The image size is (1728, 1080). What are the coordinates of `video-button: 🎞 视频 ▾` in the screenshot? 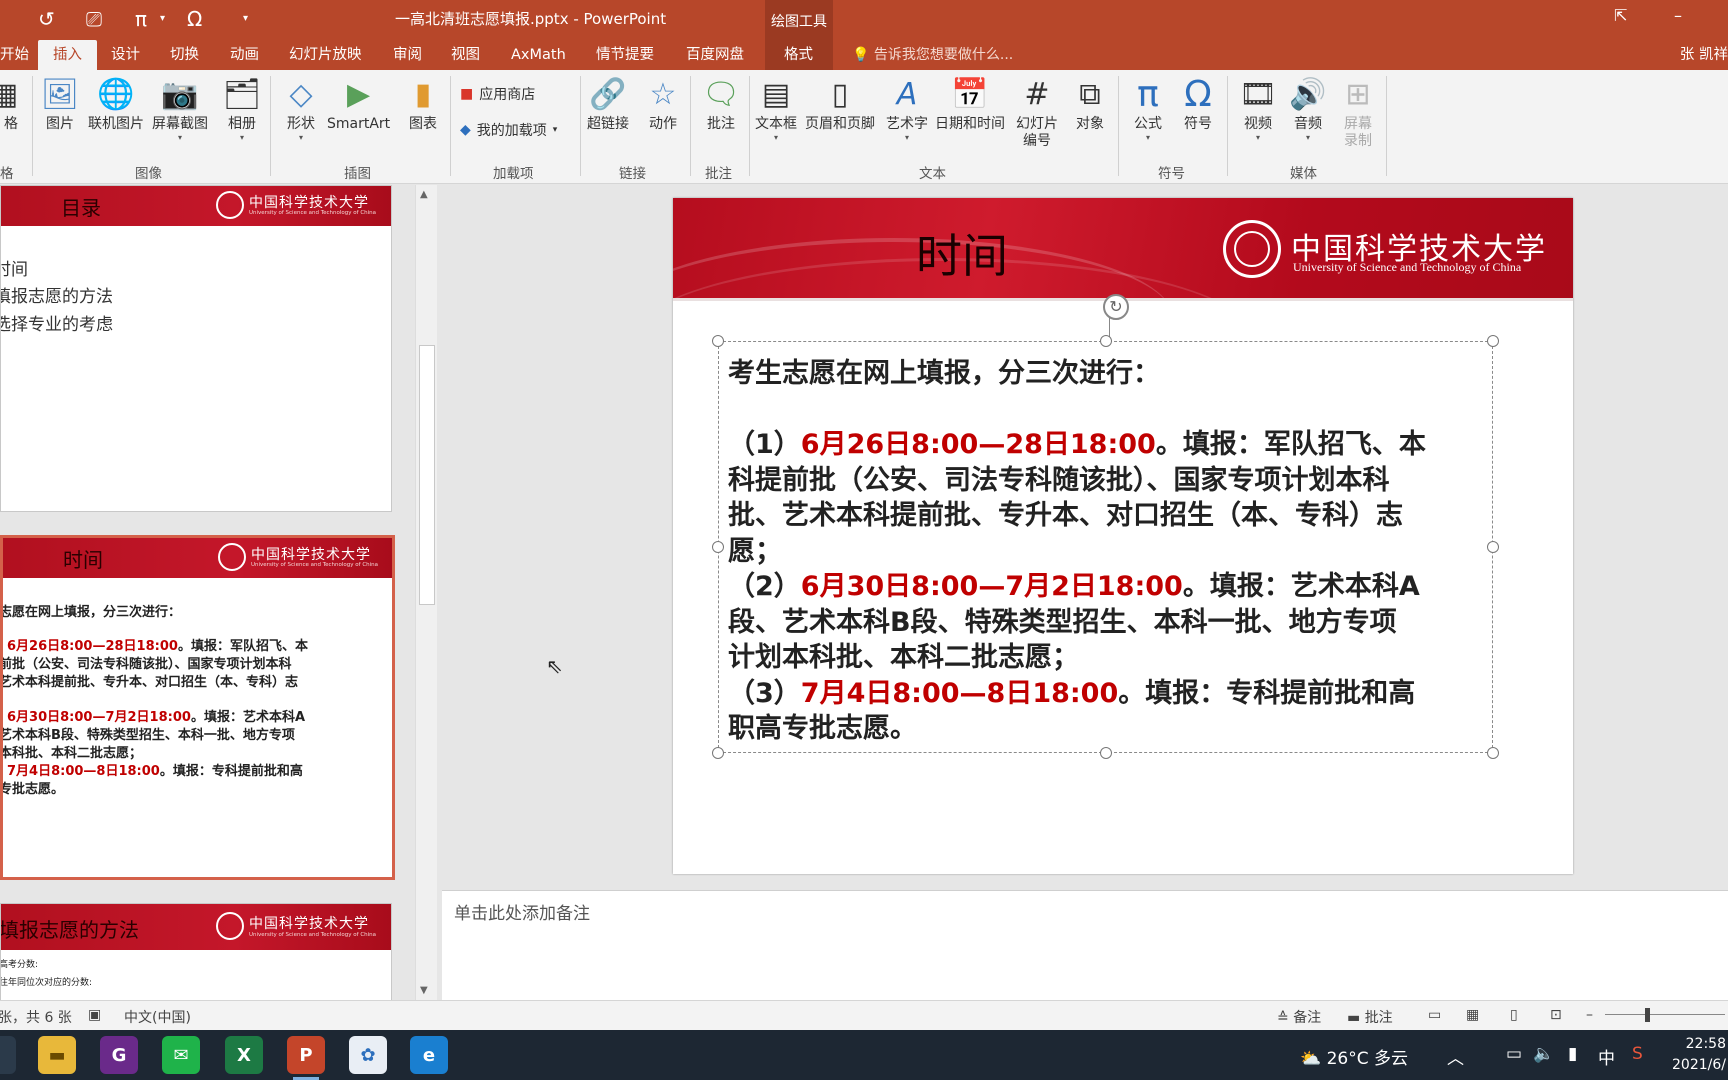 It's located at (1258, 109).